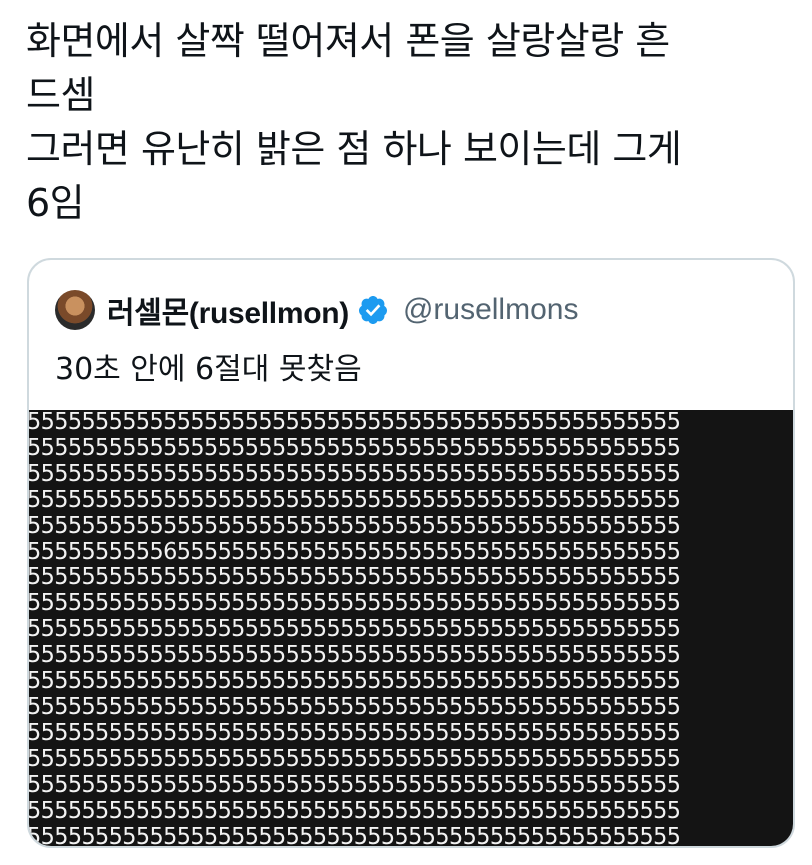  I want to click on post-text-line: 드셈, so click(60, 95).